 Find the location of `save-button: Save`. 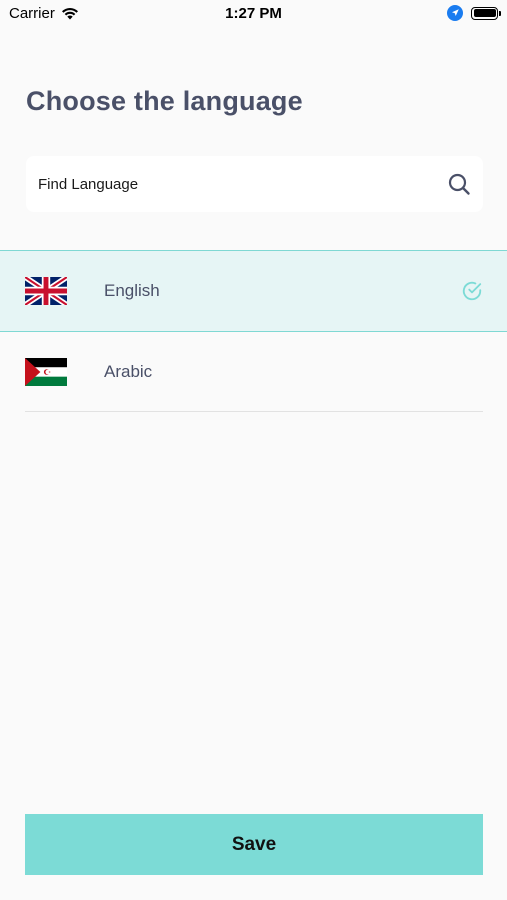

save-button: Save is located at coordinates (254, 844).